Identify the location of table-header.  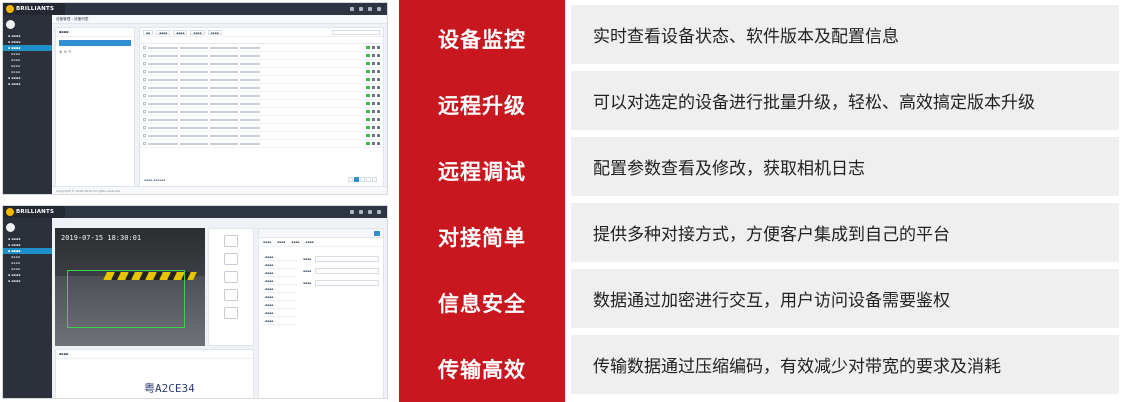
(261, 40).